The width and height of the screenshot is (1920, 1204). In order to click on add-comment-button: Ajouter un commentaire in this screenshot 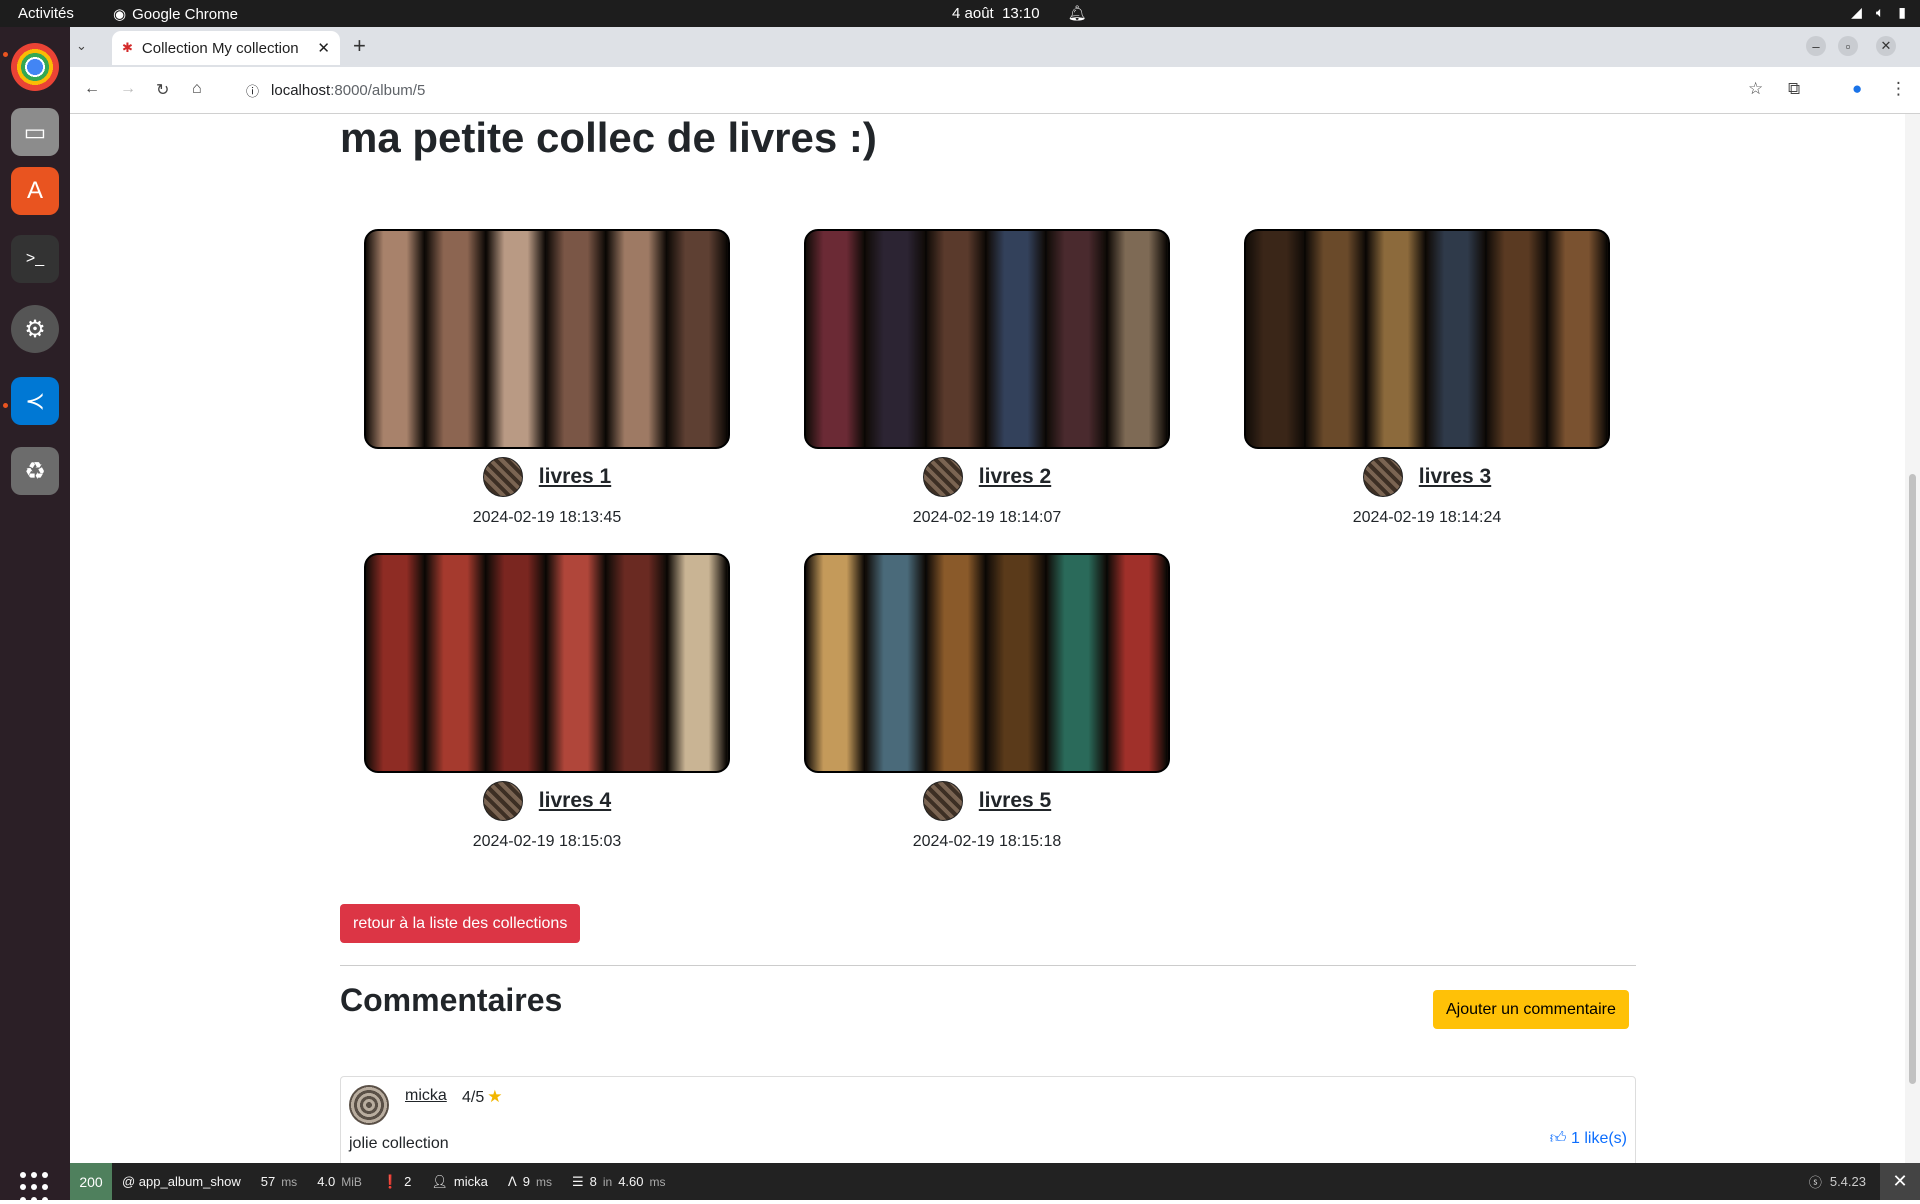, I will do `click(1531, 1009)`.